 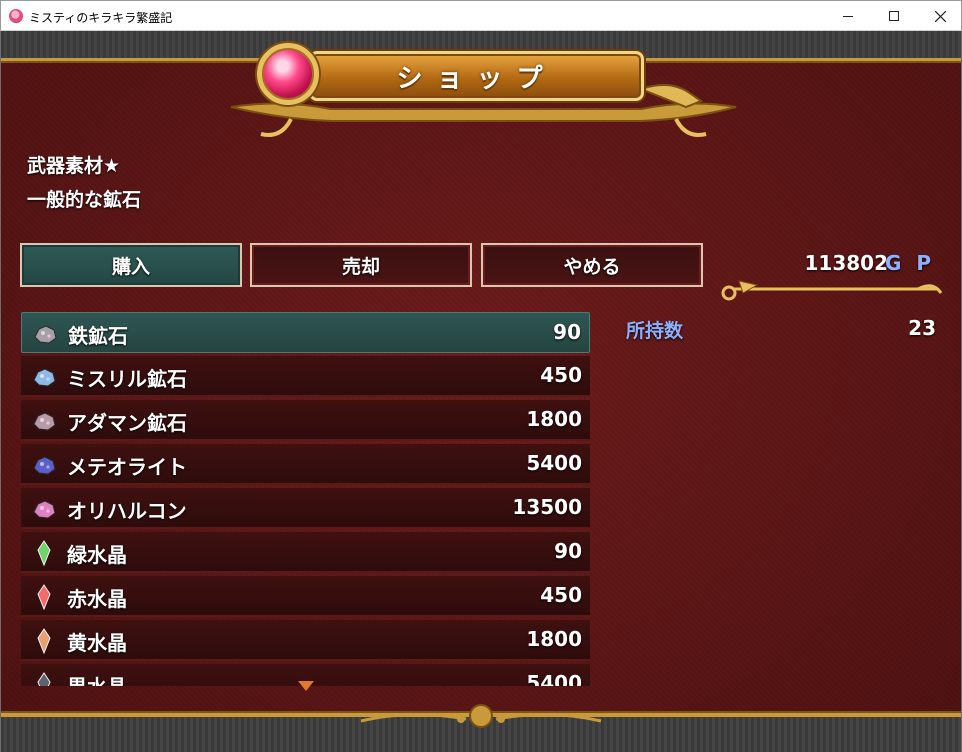 What do you see at coordinates (44, 597) in the screenshot?
I see `red-crystal-icon` at bounding box center [44, 597].